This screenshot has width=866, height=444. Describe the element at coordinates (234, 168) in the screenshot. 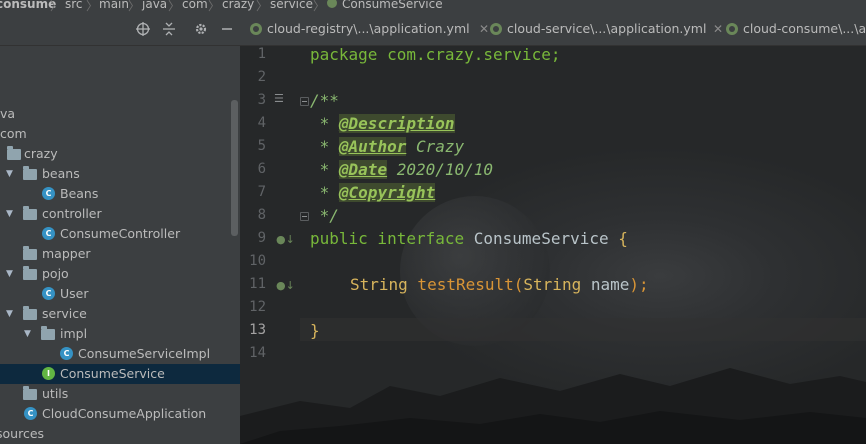

I see `tree-scrollbar` at that location.